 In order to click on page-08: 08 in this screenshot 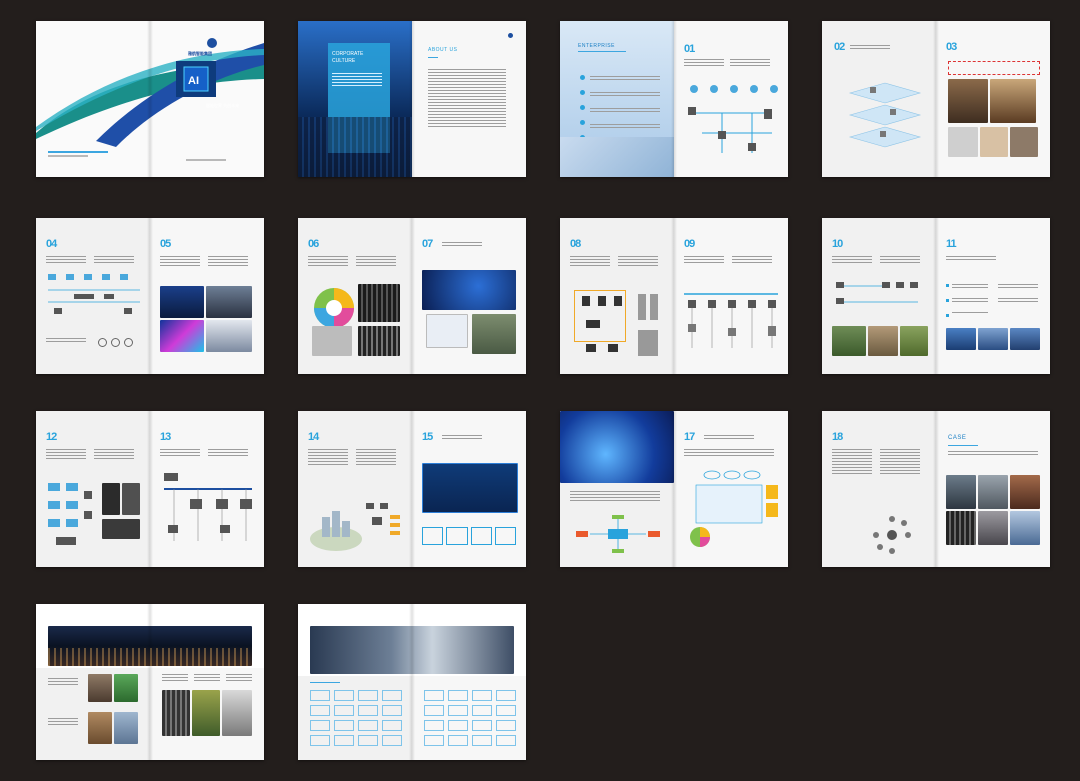, I will do `click(617, 296)`.